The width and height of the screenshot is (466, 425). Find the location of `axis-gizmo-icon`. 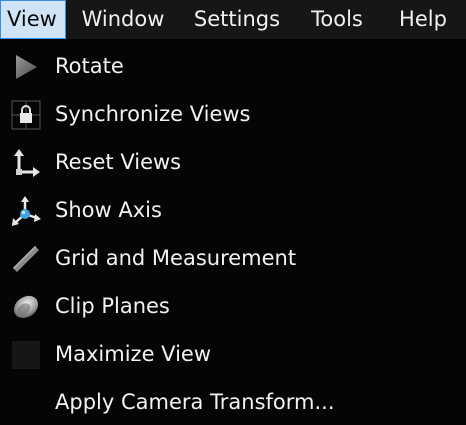

axis-gizmo-icon is located at coordinates (26, 211).